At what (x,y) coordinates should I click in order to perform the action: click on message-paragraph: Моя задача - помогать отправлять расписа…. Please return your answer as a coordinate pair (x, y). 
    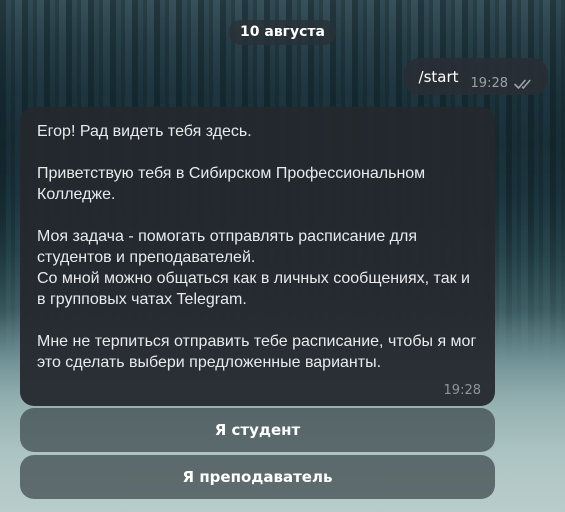
    Looking at the image, I should click on (253, 268).